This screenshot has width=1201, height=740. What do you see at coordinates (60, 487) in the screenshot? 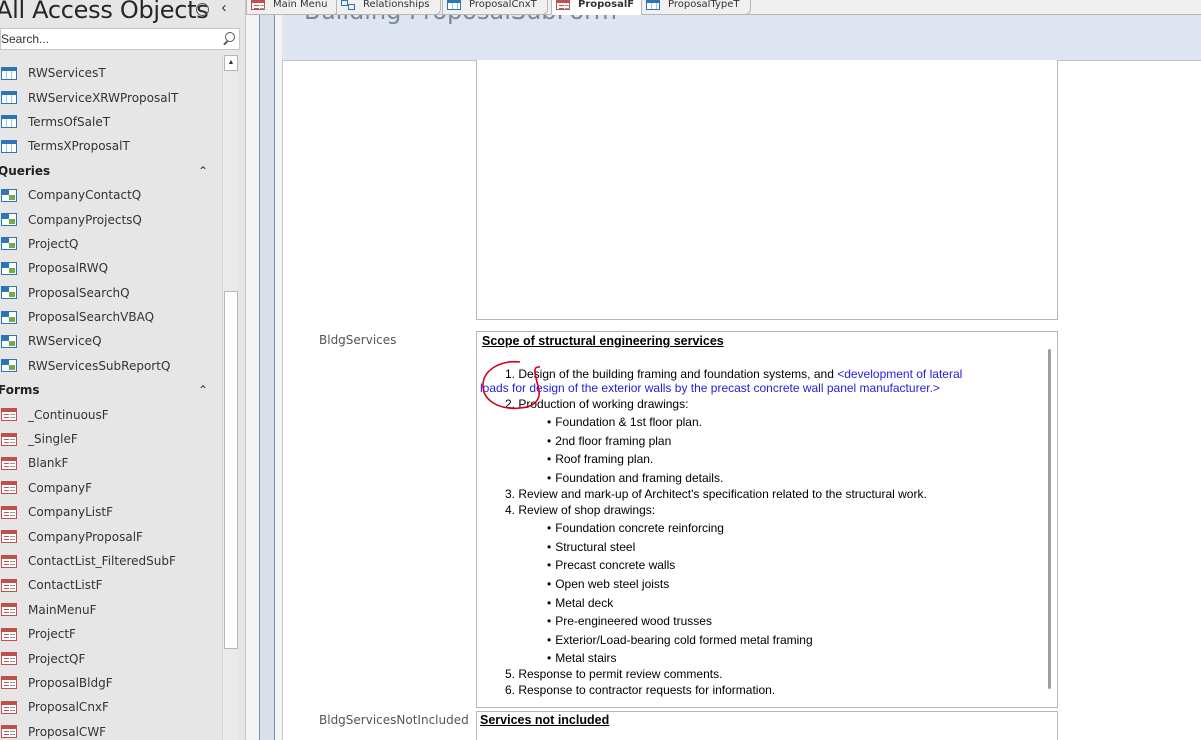
I see `nav-item-label: CompanyF` at bounding box center [60, 487].